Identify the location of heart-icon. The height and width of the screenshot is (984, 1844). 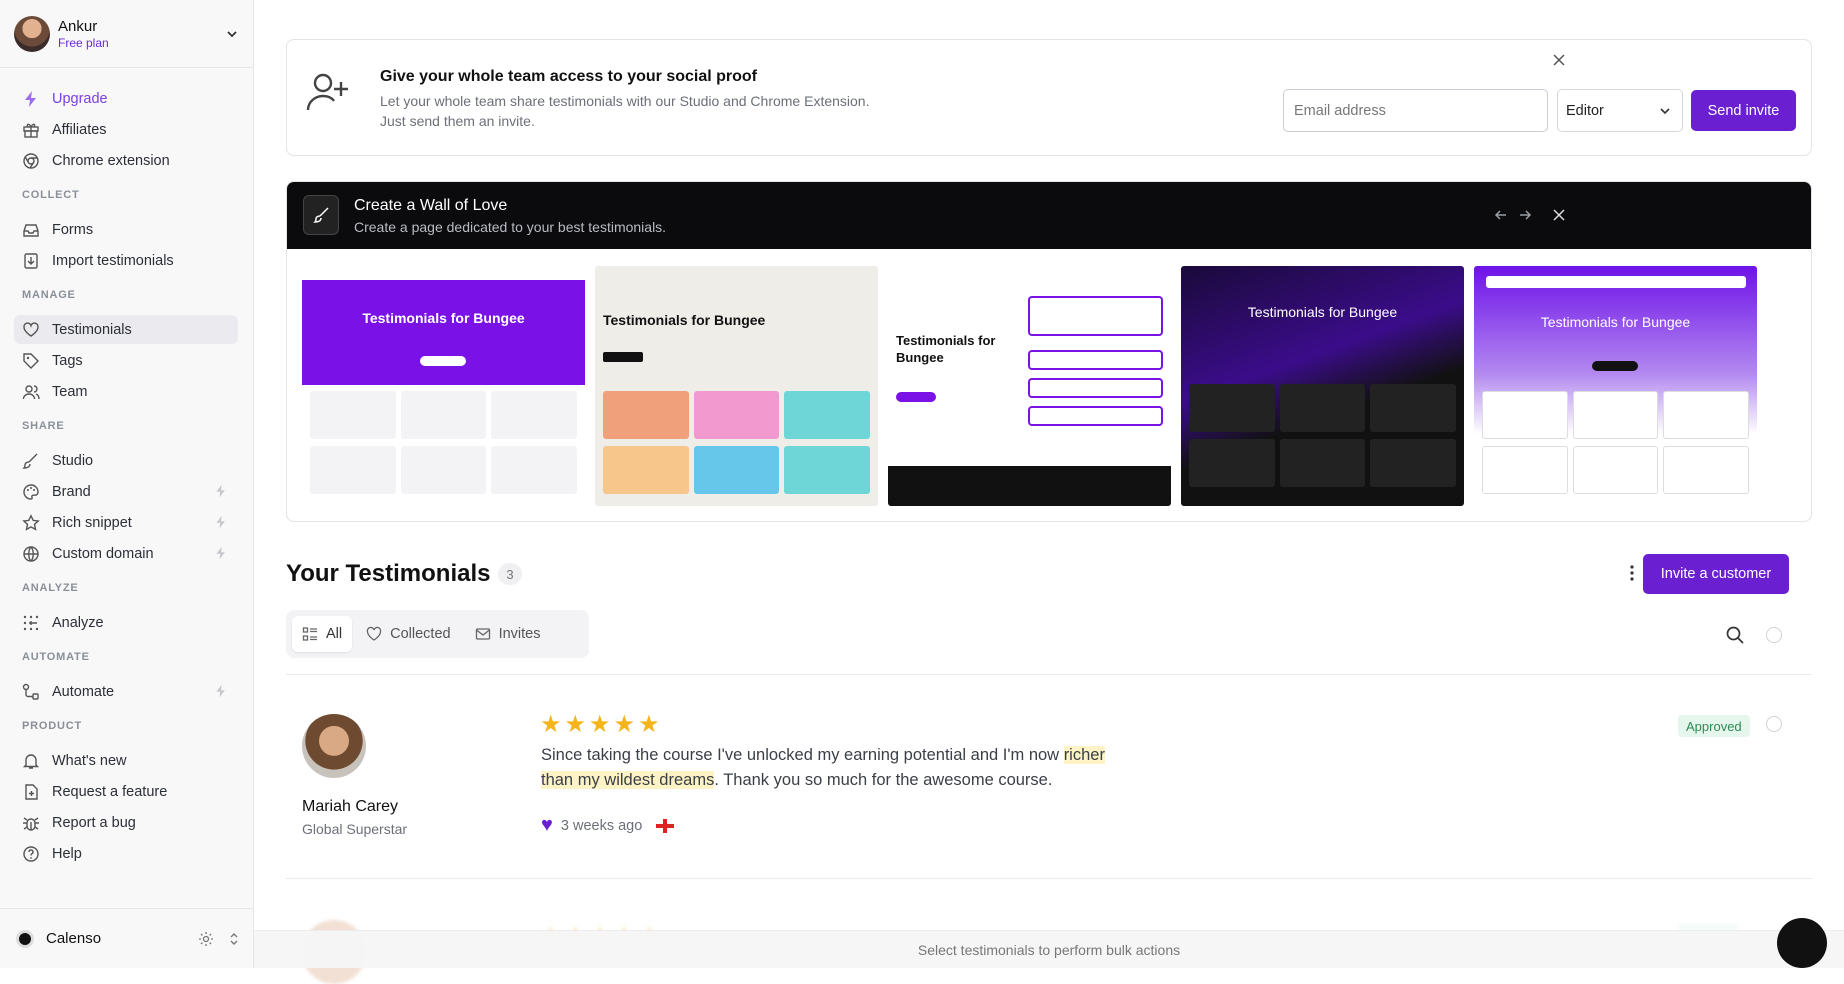
(374, 633).